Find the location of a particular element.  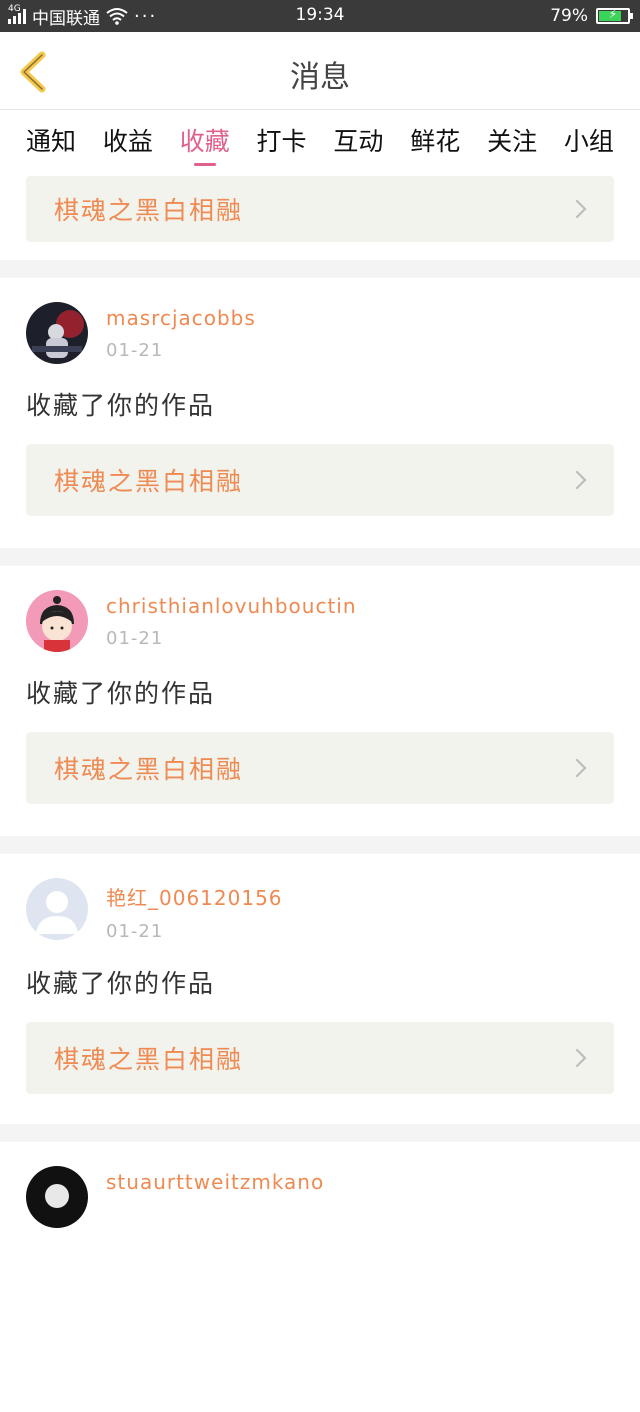

tab-earnings: 收益 is located at coordinates (128, 143).